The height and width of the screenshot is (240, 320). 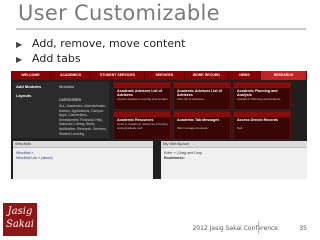 I want to click on module-card-body: Null, so click(x=240, y=128).